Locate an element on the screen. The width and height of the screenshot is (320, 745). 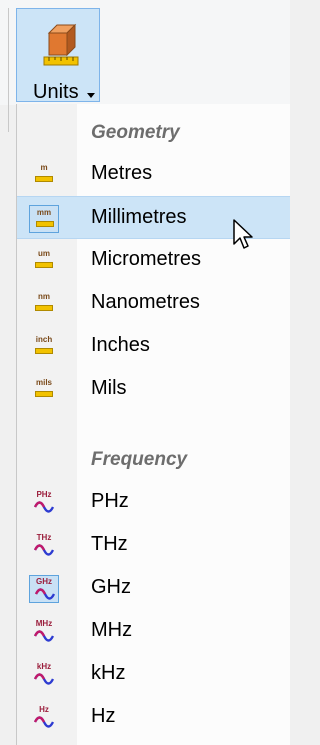
millimetres-ruler-icon: mm is located at coordinates (44, 219).